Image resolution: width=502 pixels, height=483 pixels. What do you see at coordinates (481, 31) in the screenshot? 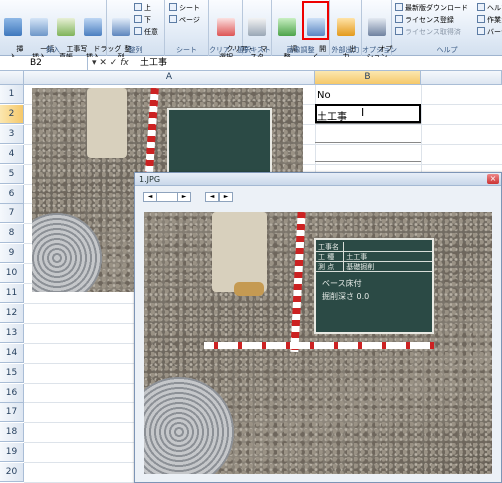
I see `info-icon` at bounding box center [481, 31].